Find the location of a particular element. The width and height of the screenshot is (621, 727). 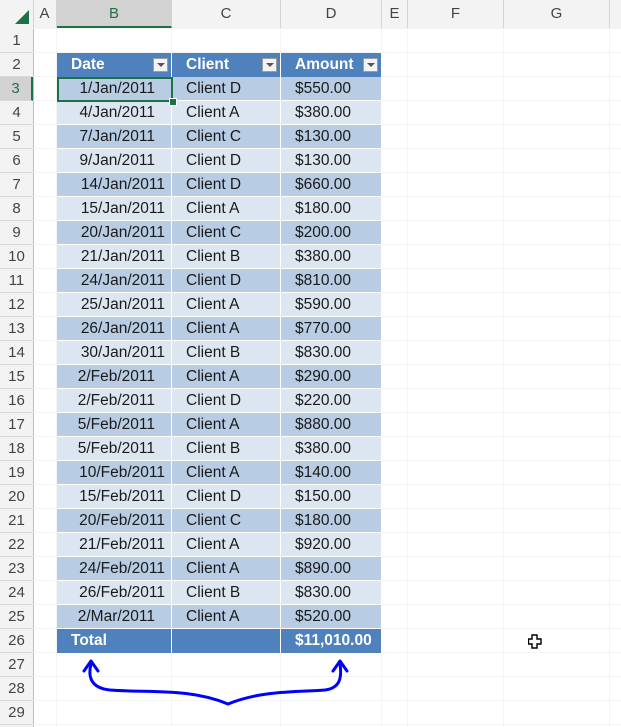

row-header-9: 9 is located at coordinates (16, 233).